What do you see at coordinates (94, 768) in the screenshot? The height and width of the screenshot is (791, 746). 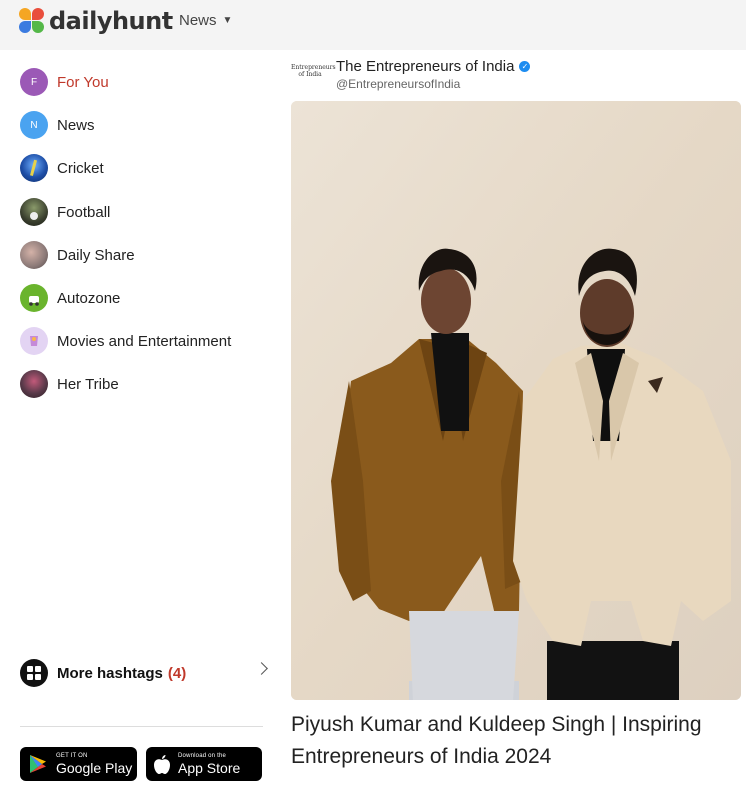 I see `google-play-big-text: Google Play` at bounding box center [94, 768].